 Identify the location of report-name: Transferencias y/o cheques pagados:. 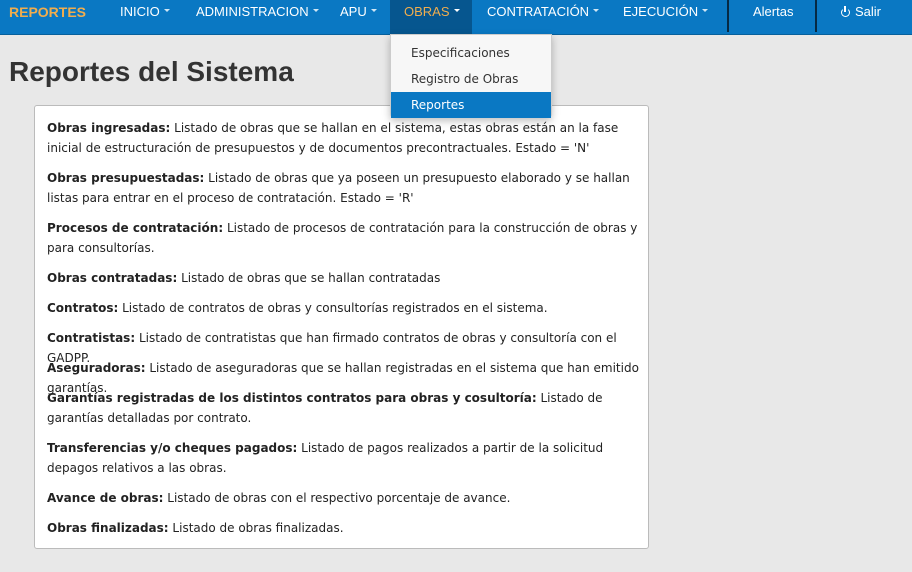
(172, 448).